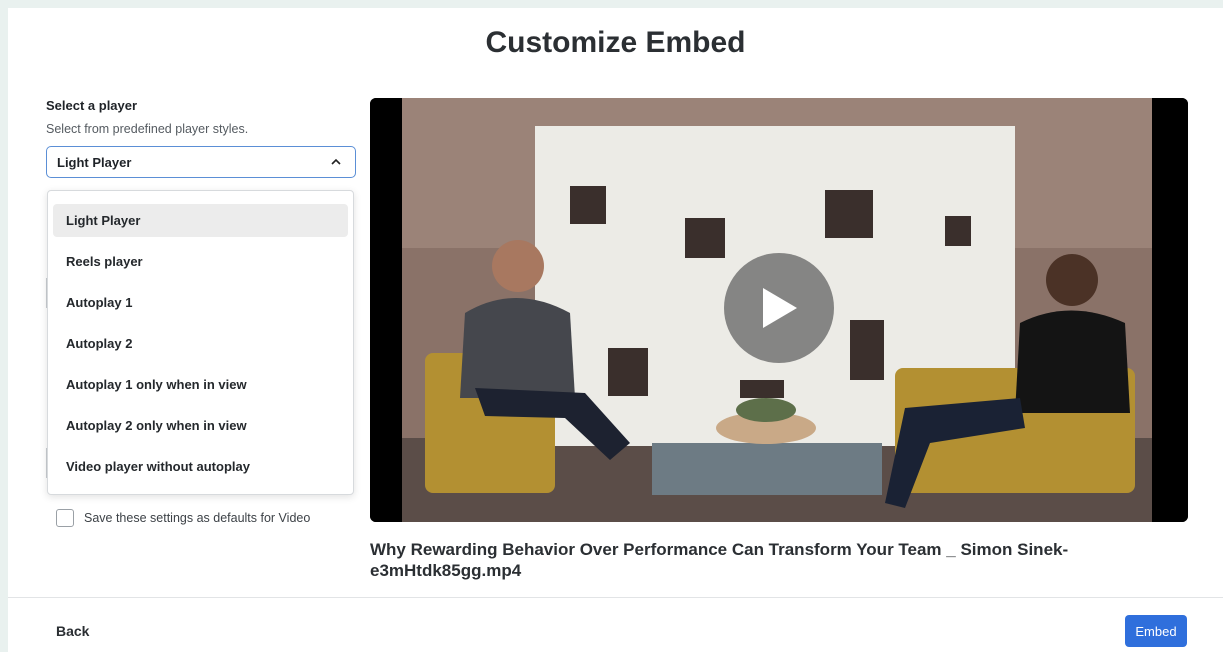 This screenshot has width=1223, height=652. Describe the element at coordinates (147, 129) in the screenshot. I see `select-player-help: Select from predefined player styles.` at that location.